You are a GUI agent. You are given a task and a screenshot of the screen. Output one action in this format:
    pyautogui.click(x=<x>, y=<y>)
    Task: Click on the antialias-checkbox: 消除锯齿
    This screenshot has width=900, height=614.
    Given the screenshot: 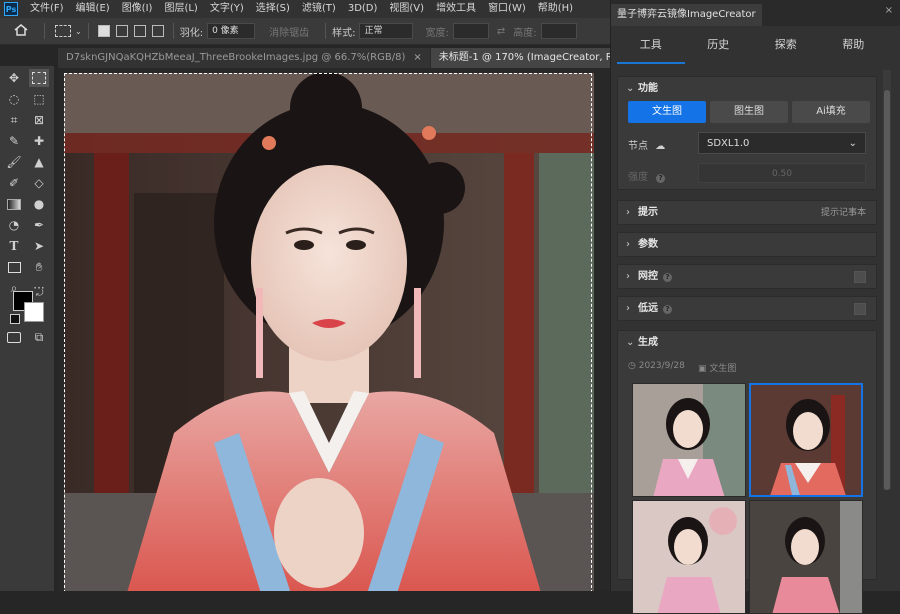 What is the action you would take?
    pyautogui.click(x=289, y=31)
    